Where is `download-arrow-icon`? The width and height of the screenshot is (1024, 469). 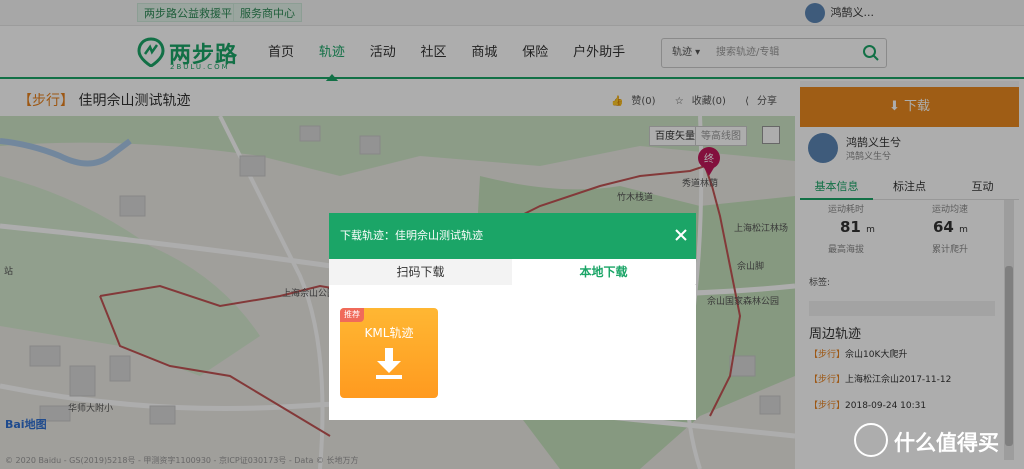
download-arrow-icon is located at coordinates (389, 363).